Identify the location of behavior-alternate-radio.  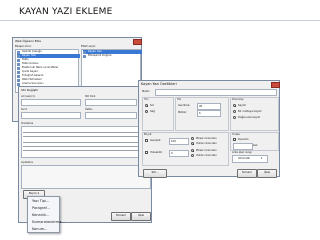
(234, 117).